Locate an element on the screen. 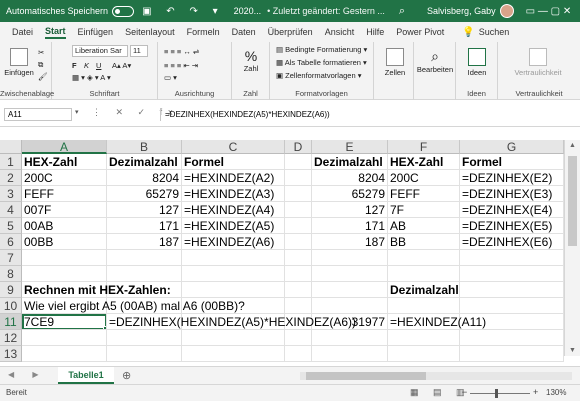 This screenshot has width=580, height=401. row-header-12: 12 is located at coordinates (11, 338).